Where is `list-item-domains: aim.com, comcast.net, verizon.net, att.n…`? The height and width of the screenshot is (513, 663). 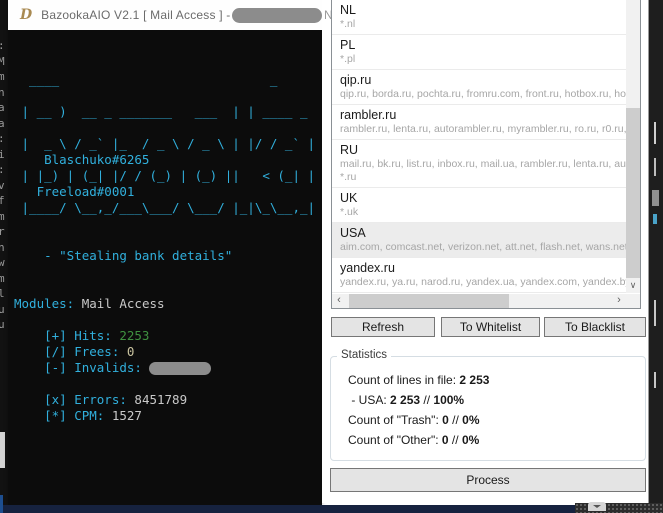
list-item-domains: aim.com, comcast.net, verizon.net, att.n… is located at coordinates (483, 247).